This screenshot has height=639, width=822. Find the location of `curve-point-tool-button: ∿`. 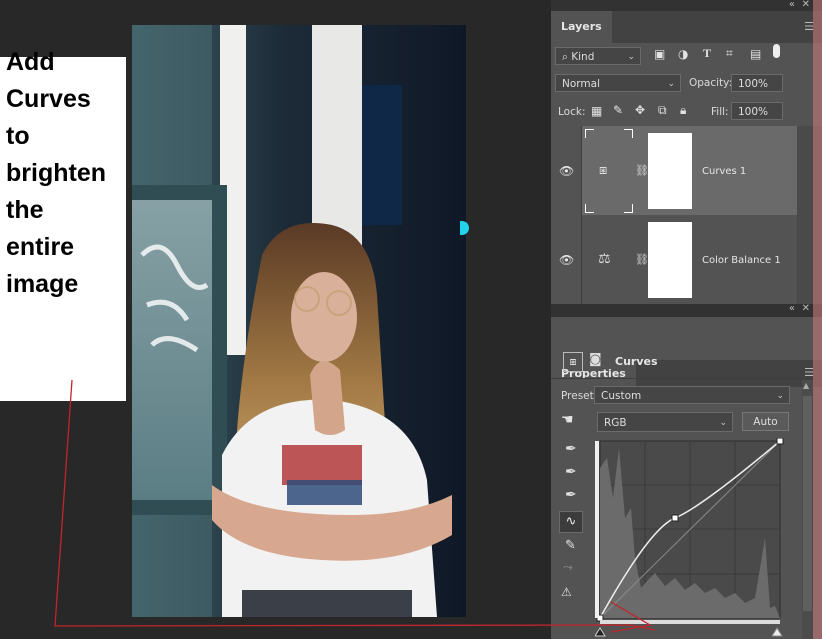

curve-point-tool-button: ∿ is located at coordinates (571, 522).